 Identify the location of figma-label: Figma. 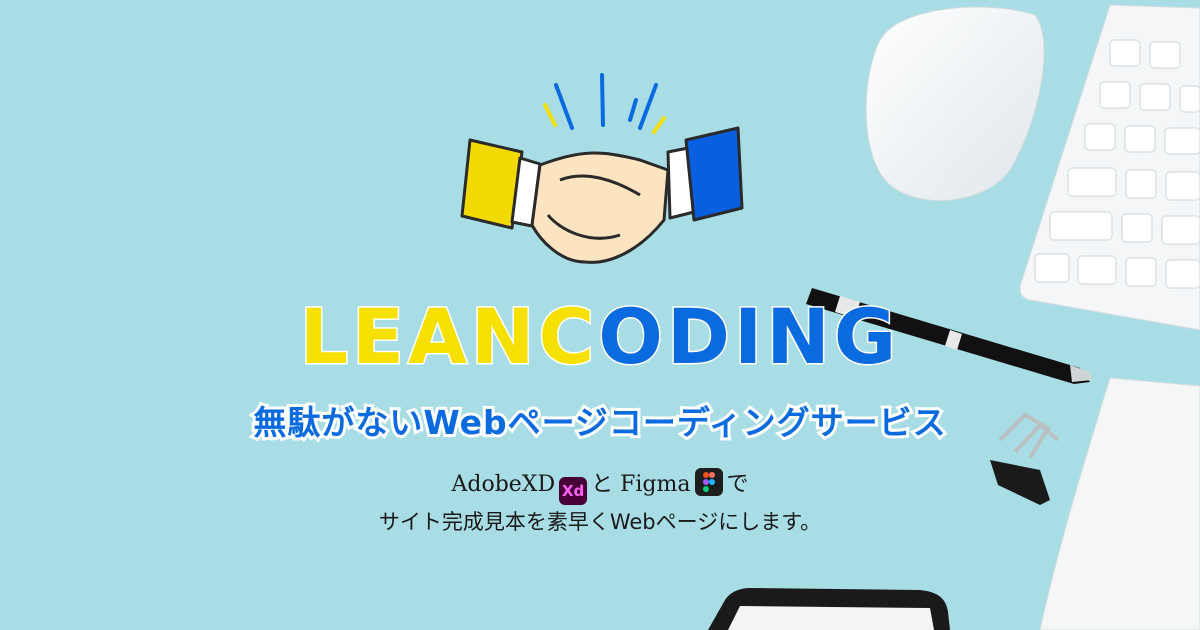
(655, 484).